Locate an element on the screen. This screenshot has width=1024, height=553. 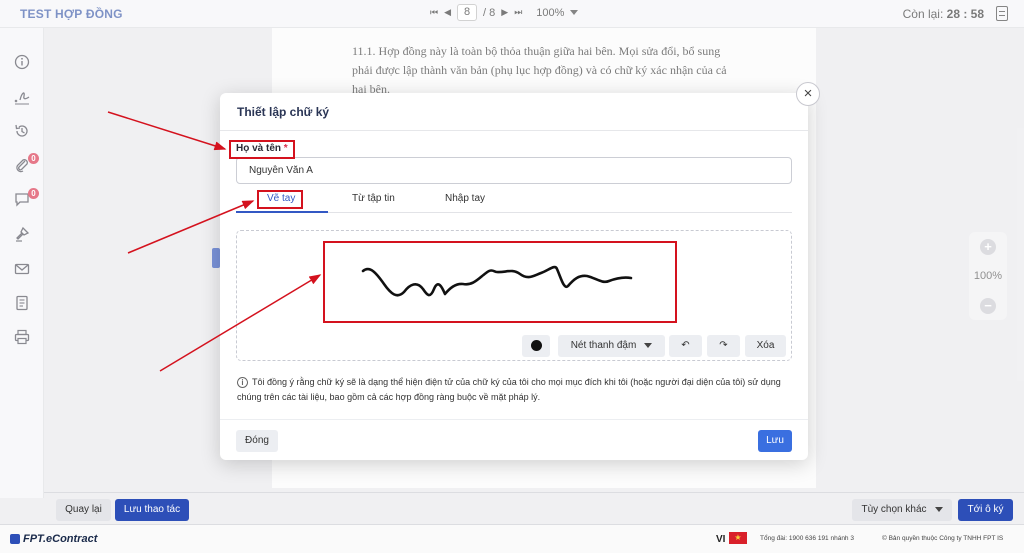
back-button: Quay lại is located at coordinates (83, 510).